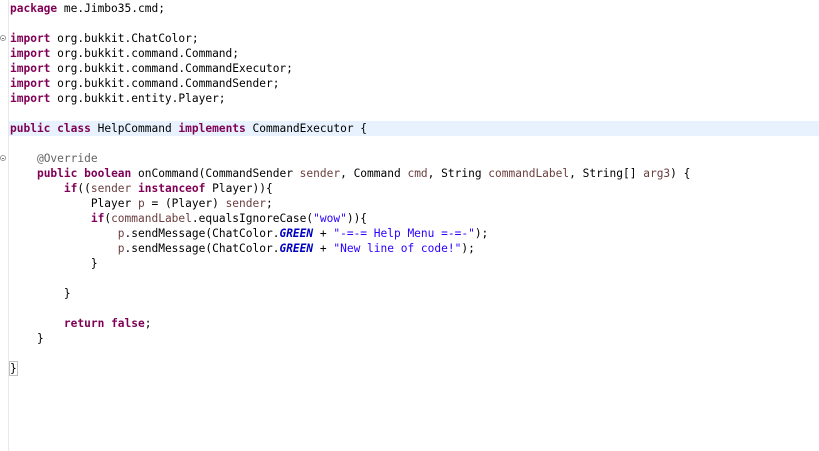 The height and width of the screenshot is (451, 819). Describe the element at coordinates (134, 128) in the screenshot. I see `code-token: HelpCommand` at that location.